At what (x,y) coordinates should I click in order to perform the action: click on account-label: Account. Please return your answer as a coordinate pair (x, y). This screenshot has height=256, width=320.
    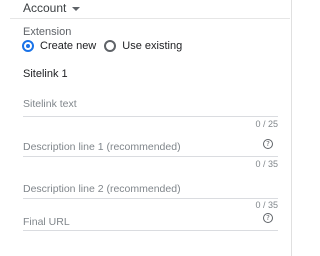
    Looking at the image, I should click on (45, 8).